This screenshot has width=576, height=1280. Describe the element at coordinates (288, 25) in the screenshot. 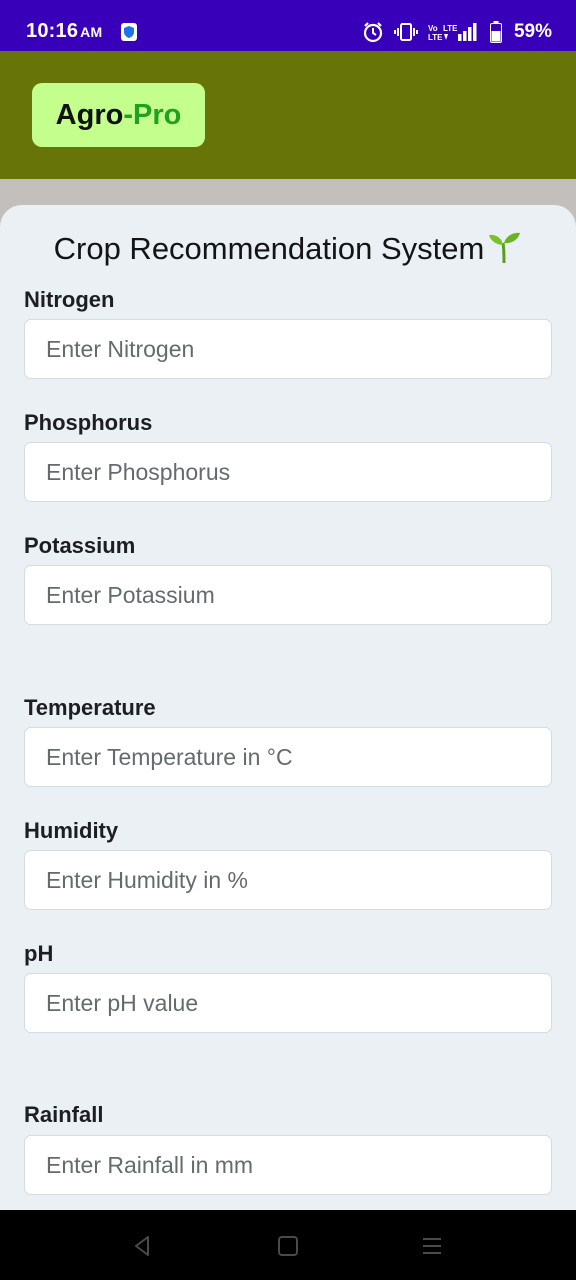

I see `status-bar: 10:16 AM Vo LTE LTE 59%` at that location.